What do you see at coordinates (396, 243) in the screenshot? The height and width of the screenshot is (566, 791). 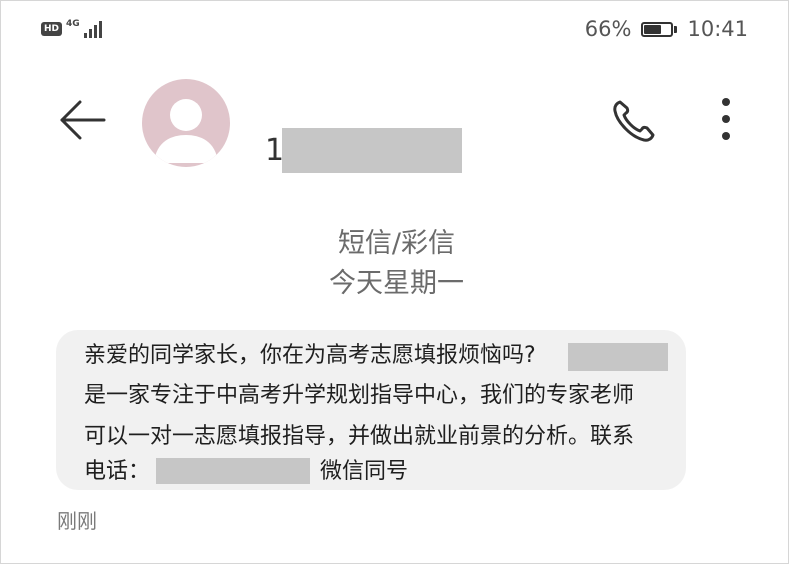 I see `message-type-label: 短信/彩信` at bounding box center [396, 243].